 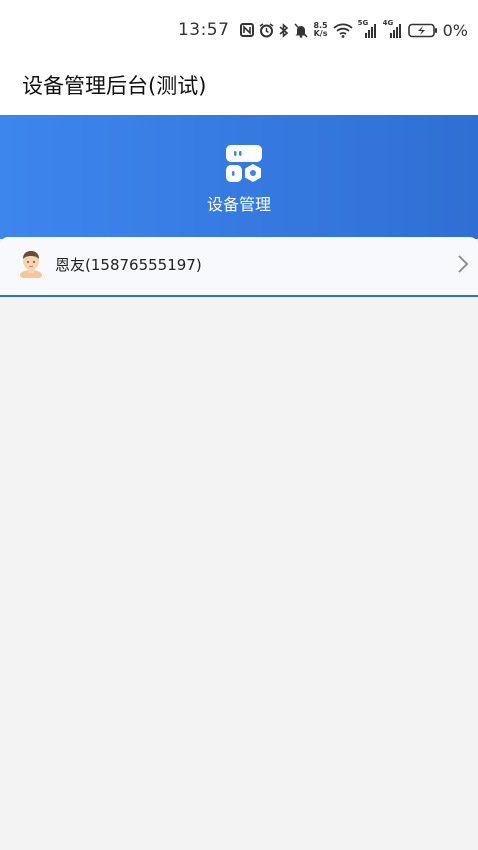 What do you see at coordinates (114, 86) in the screenshot?
I see `page-title: 设备管理后台(测试)` at bounding box center [114, 86].